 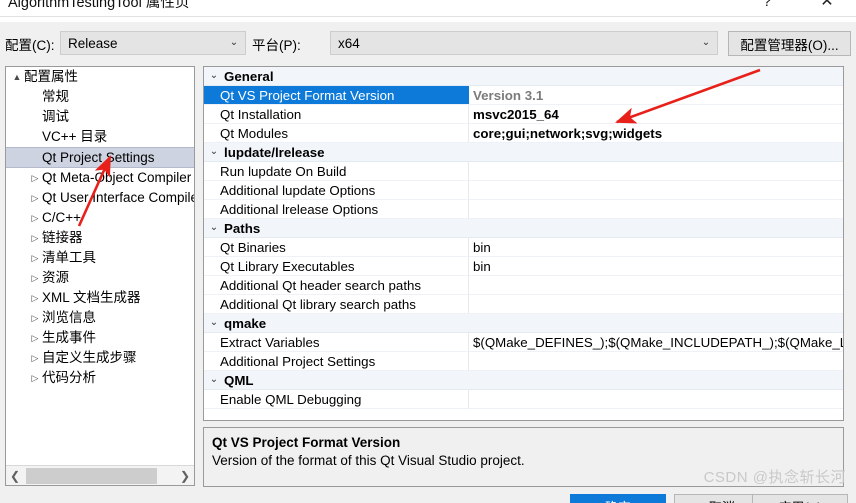 I want to click on property-name-cell: Additional Qt library search paths, so click(x=336, y=304).